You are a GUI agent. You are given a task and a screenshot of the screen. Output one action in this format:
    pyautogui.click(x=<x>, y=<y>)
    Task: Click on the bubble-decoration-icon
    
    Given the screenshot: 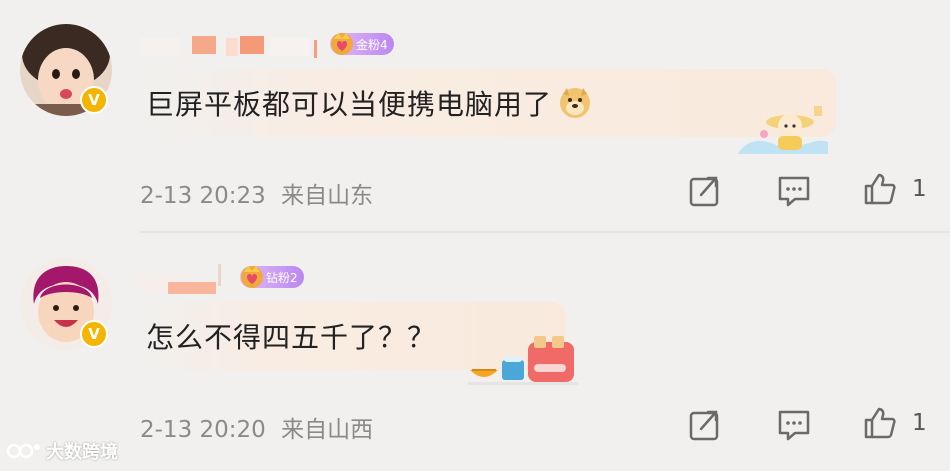 What is the action you would take?
    pyautogui.click(x=783, y=130)
    